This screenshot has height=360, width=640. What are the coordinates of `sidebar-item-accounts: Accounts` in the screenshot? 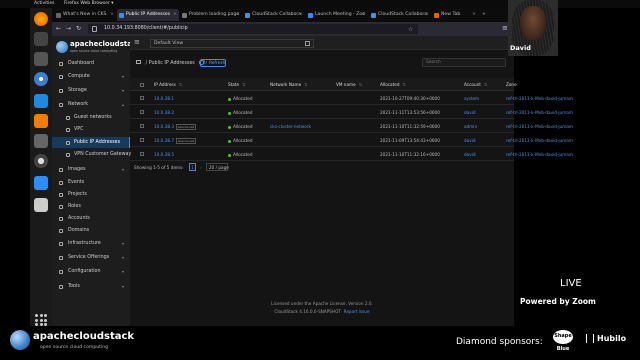 It's located at (91, 218).